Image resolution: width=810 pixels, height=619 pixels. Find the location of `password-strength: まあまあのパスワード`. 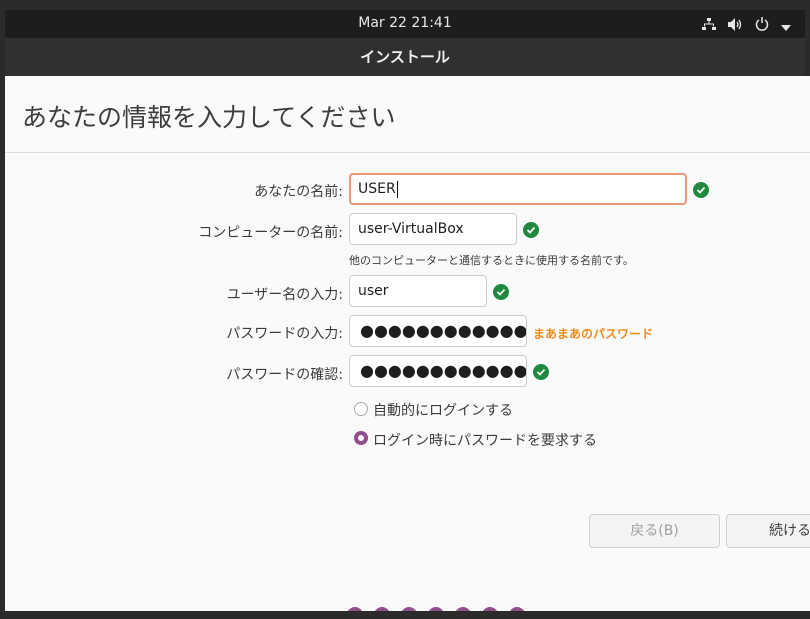

password-strength: まあまあのパスワード is located at coordinates (593, 334).